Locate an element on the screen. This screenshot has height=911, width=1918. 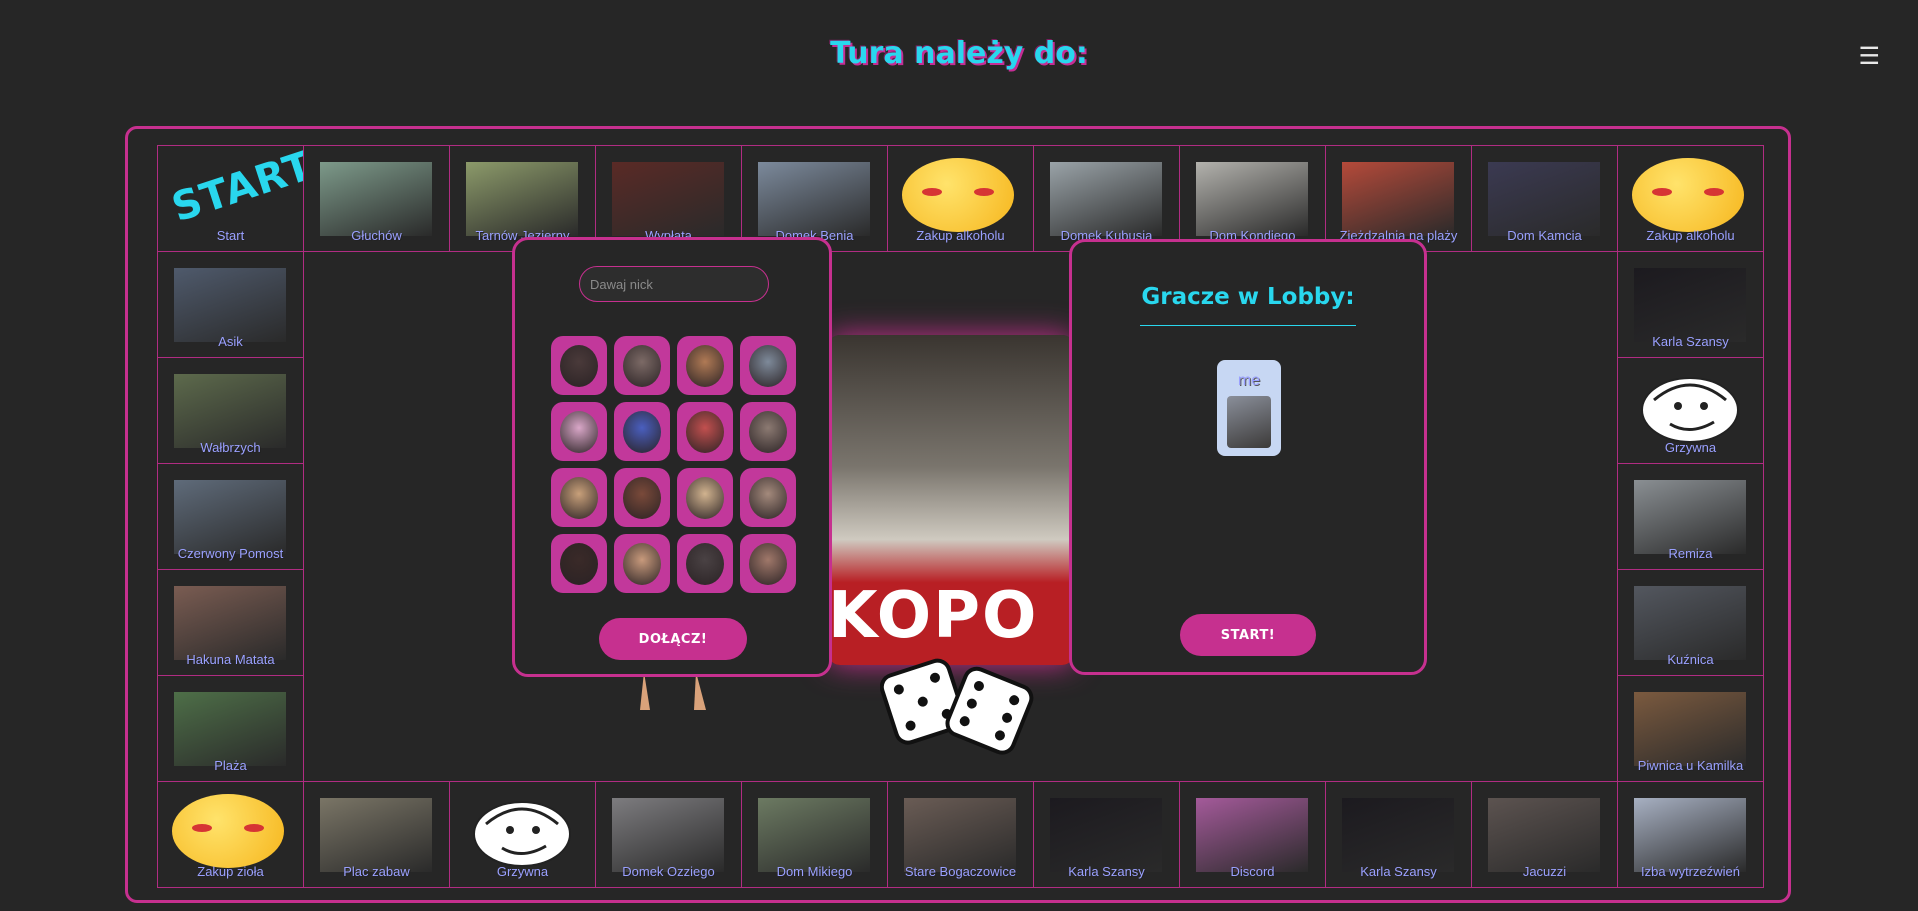
board-tile: Piwnica u Kamilka is located at coordinates (1690, 728).